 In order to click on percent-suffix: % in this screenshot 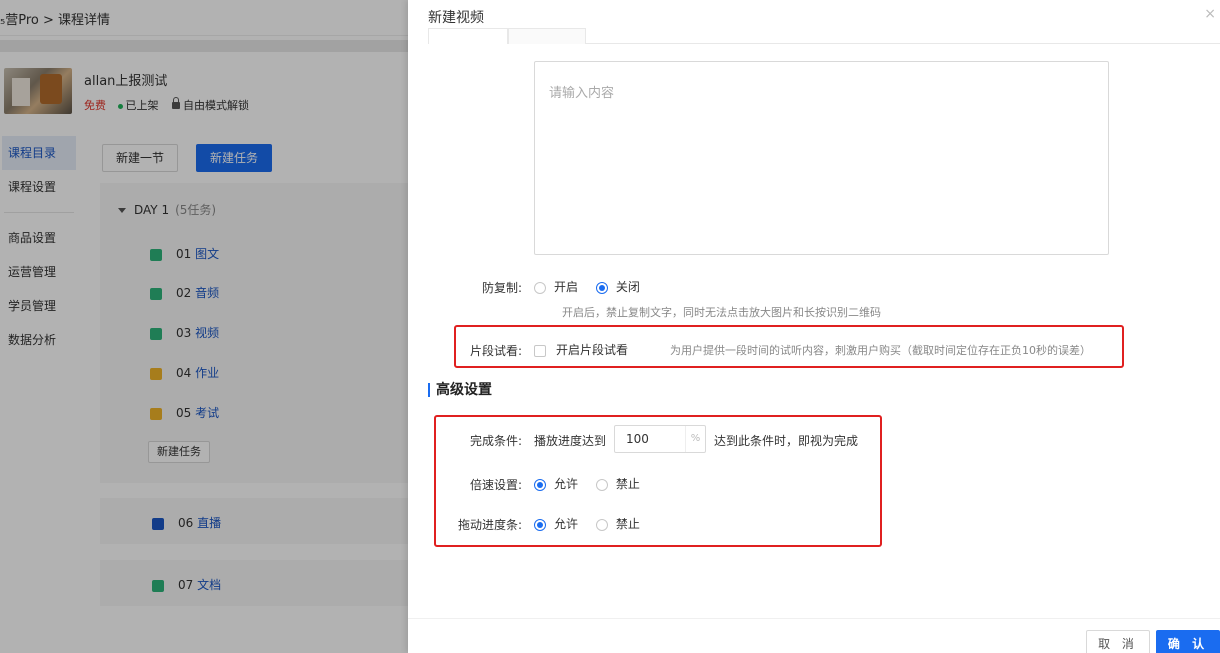, I will do `click(695, 439)`.